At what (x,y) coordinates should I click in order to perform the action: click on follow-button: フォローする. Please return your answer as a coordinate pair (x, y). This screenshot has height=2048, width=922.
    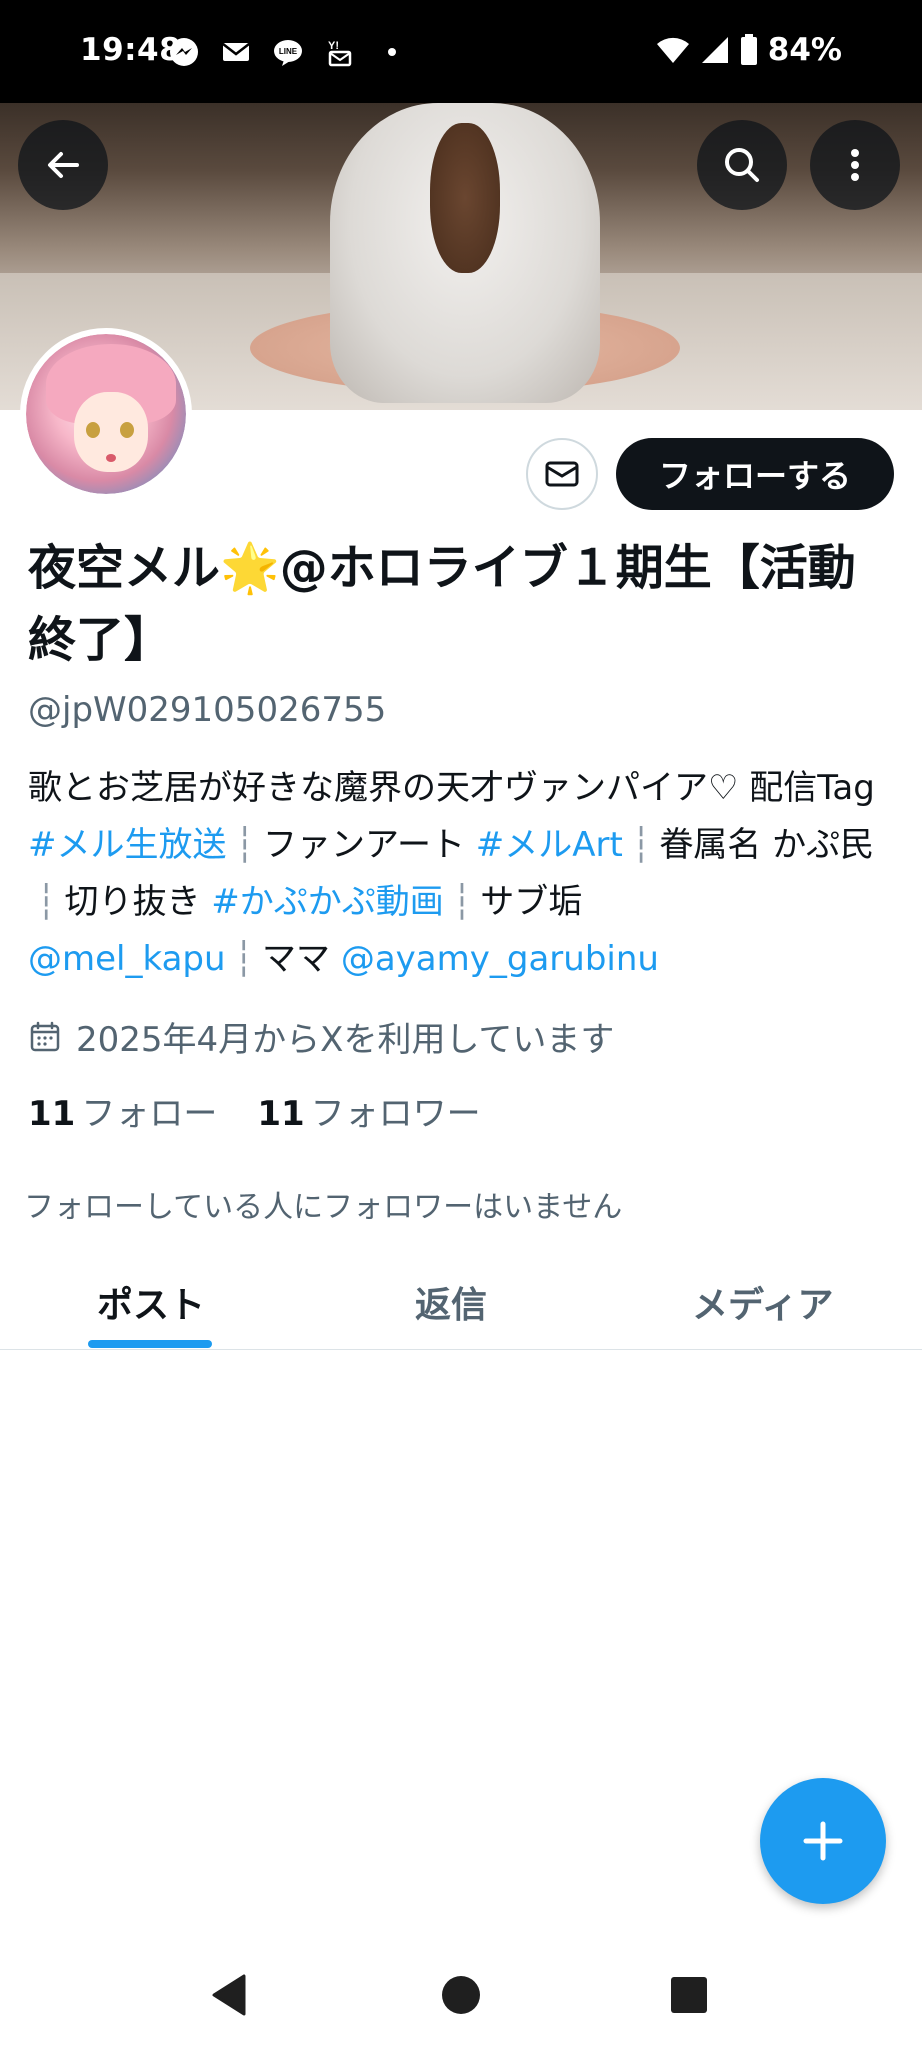
    Looking at the image, I should click on (755, 474).